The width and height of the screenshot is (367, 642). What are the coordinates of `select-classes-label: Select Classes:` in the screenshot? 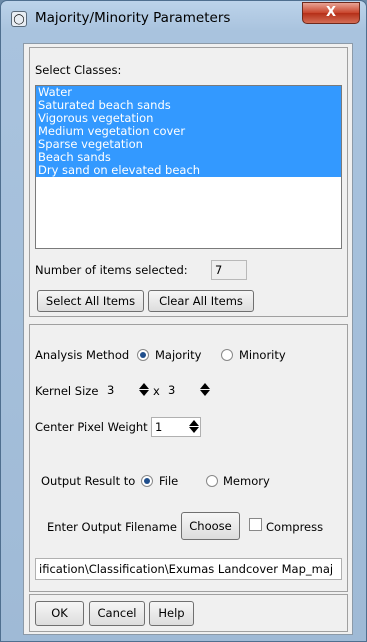 It's located at (78, 70).